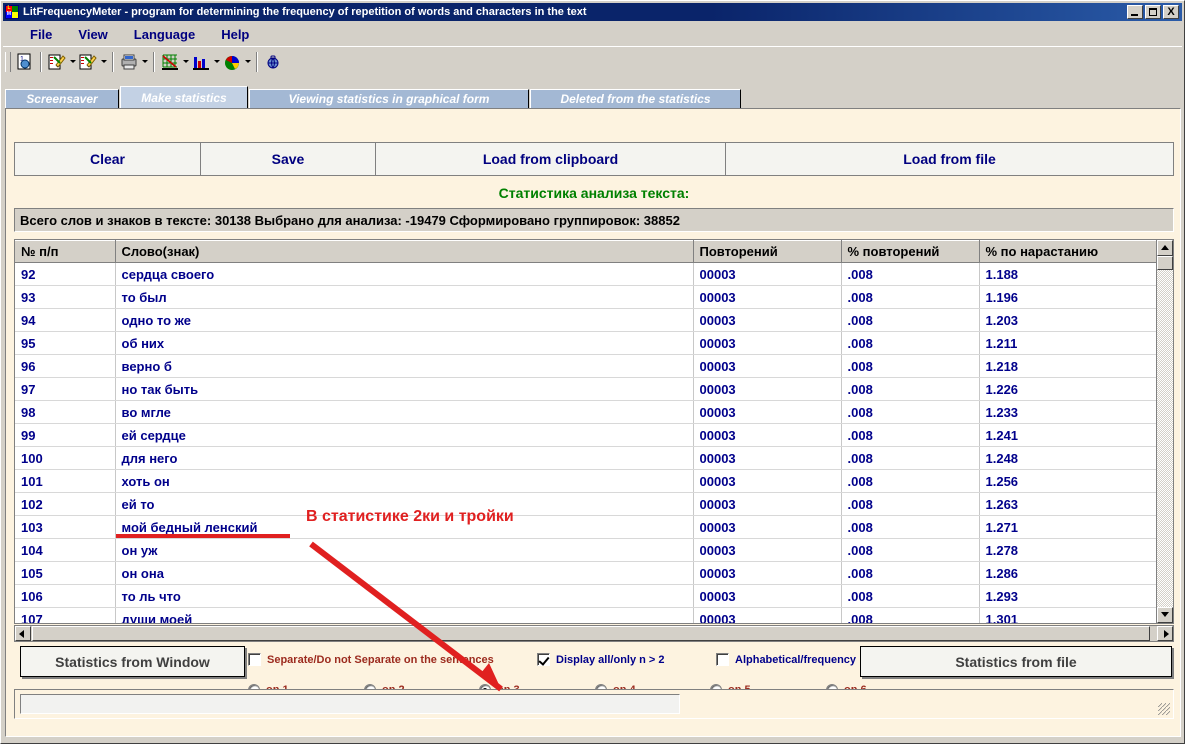  I want to click on table-row: 106 то ль что 00003 .008 1.293, so click(586, 596).